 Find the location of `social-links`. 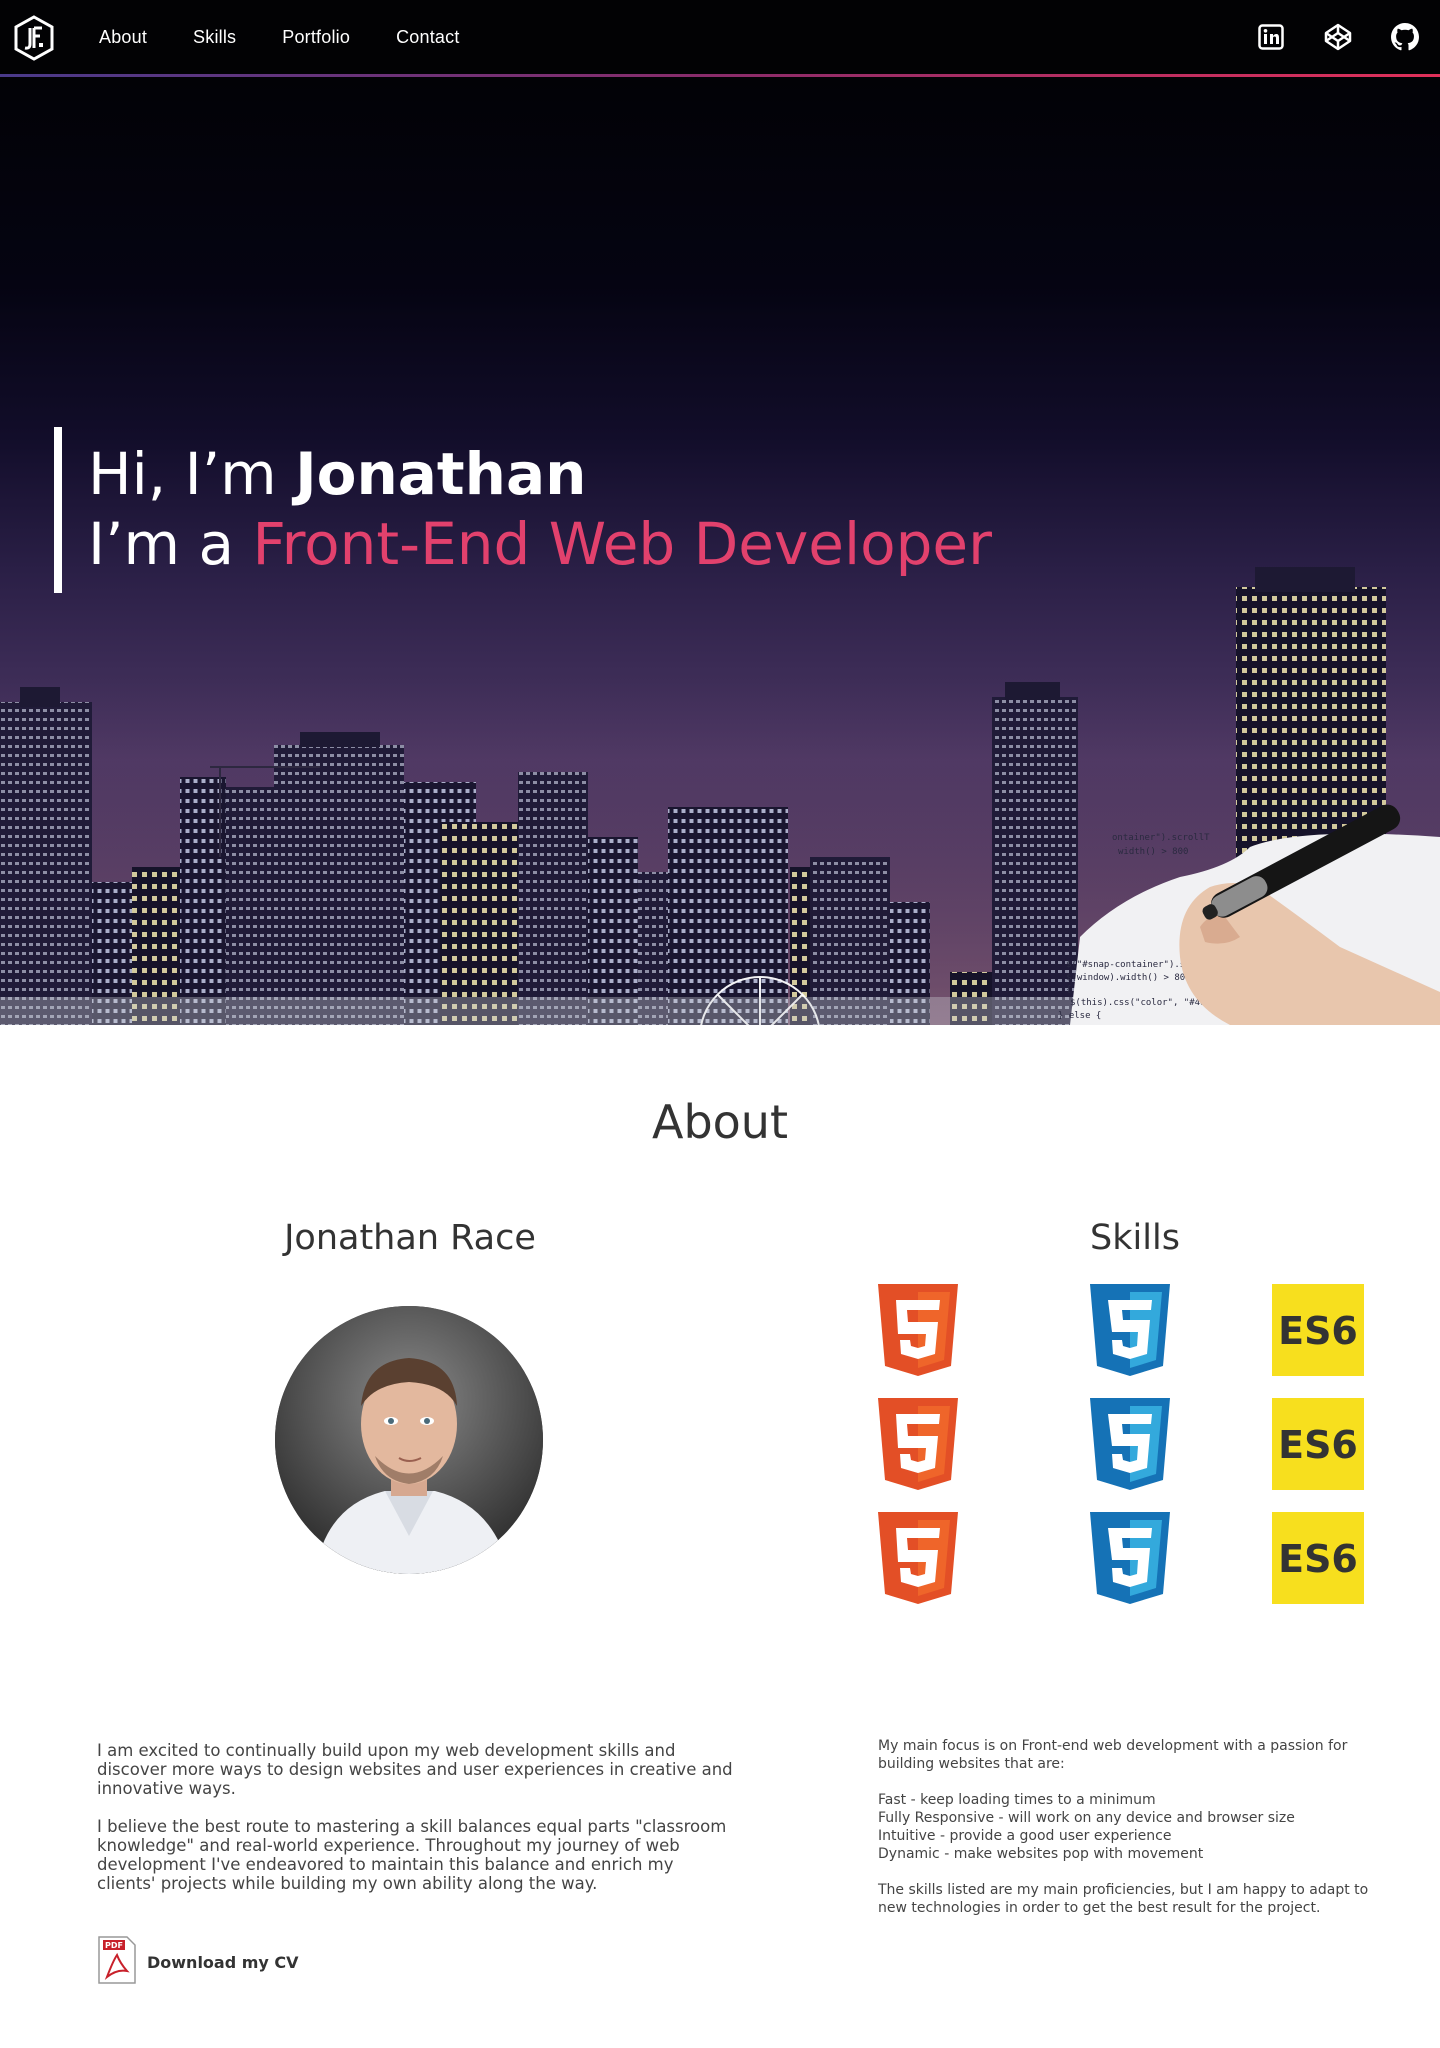

social-links is located at coordinates (1348, 37).